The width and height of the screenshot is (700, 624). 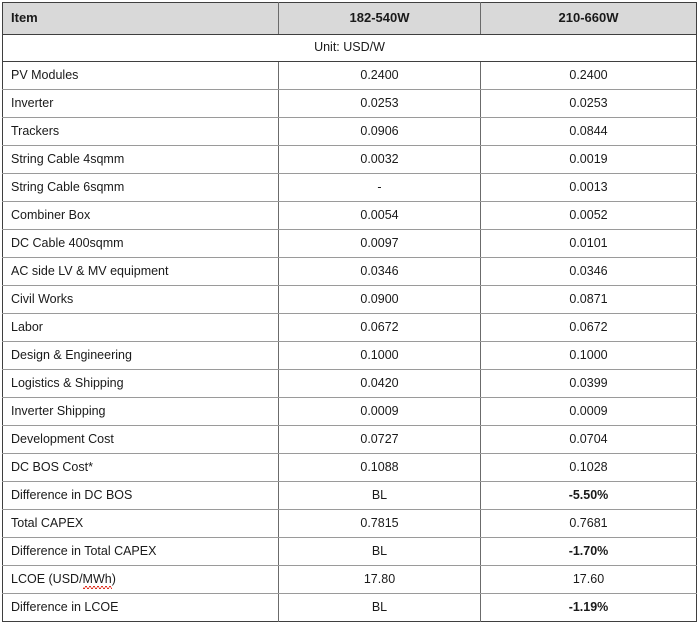 I want to click on row-value-182-540w: 0.0009, so click(x=379, y=411).